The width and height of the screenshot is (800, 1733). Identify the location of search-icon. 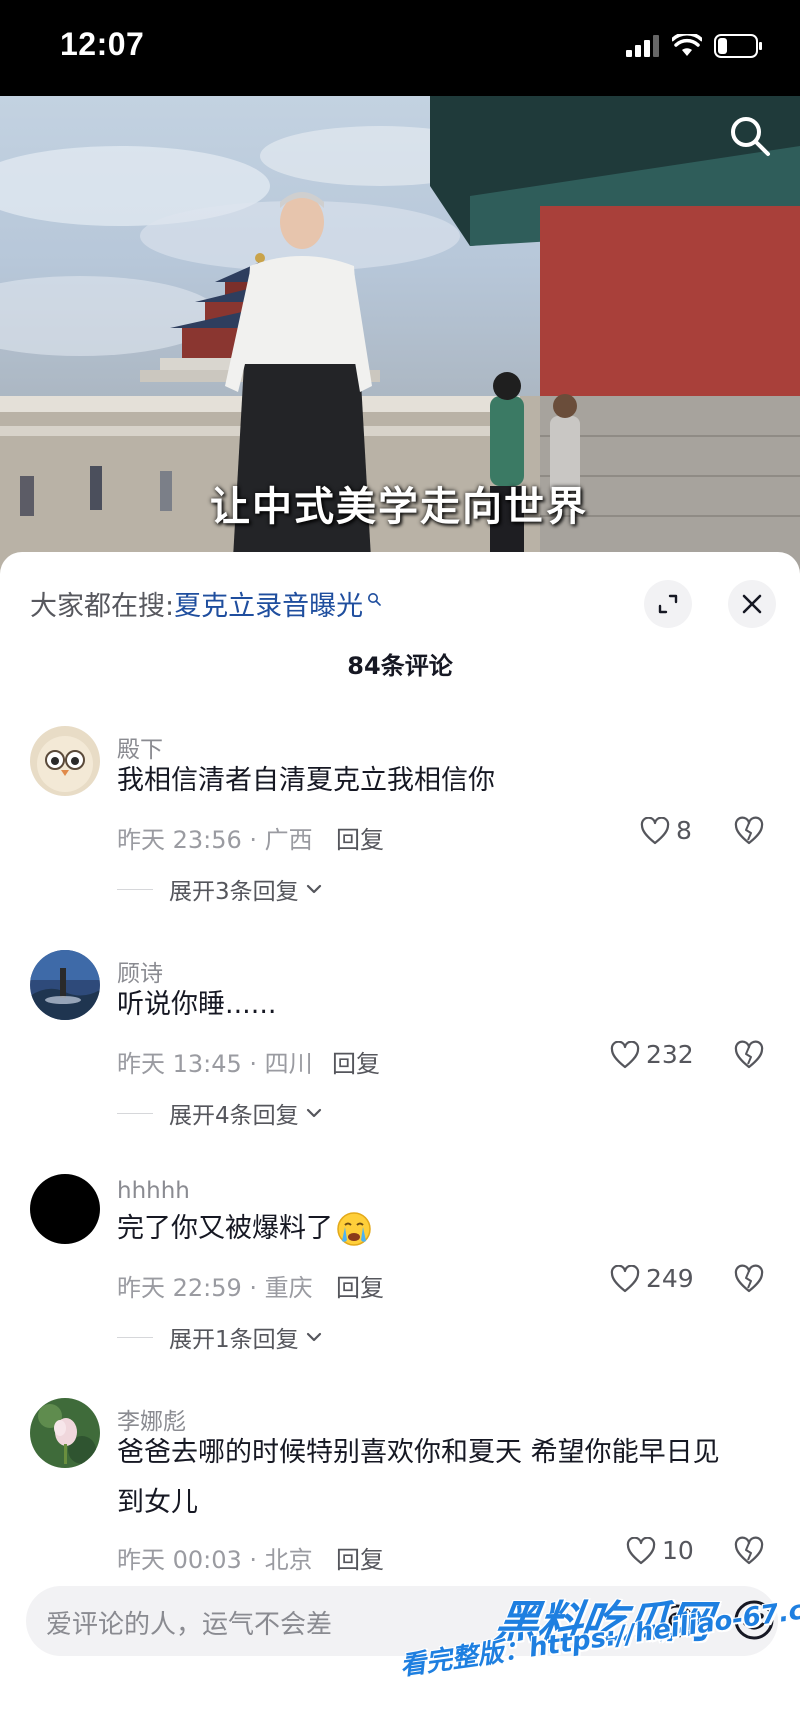
(750, 136).